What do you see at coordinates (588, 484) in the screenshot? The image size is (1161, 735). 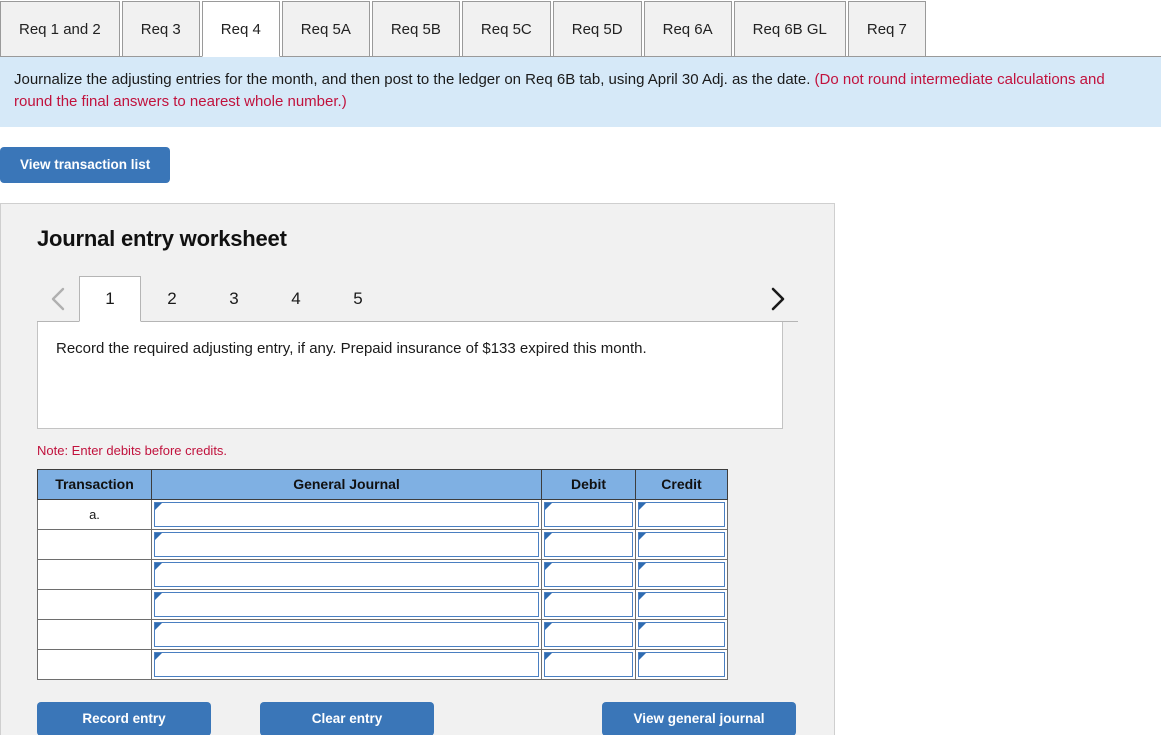 I see `column-header-debit: Debit` at bounding box center [588, 484].